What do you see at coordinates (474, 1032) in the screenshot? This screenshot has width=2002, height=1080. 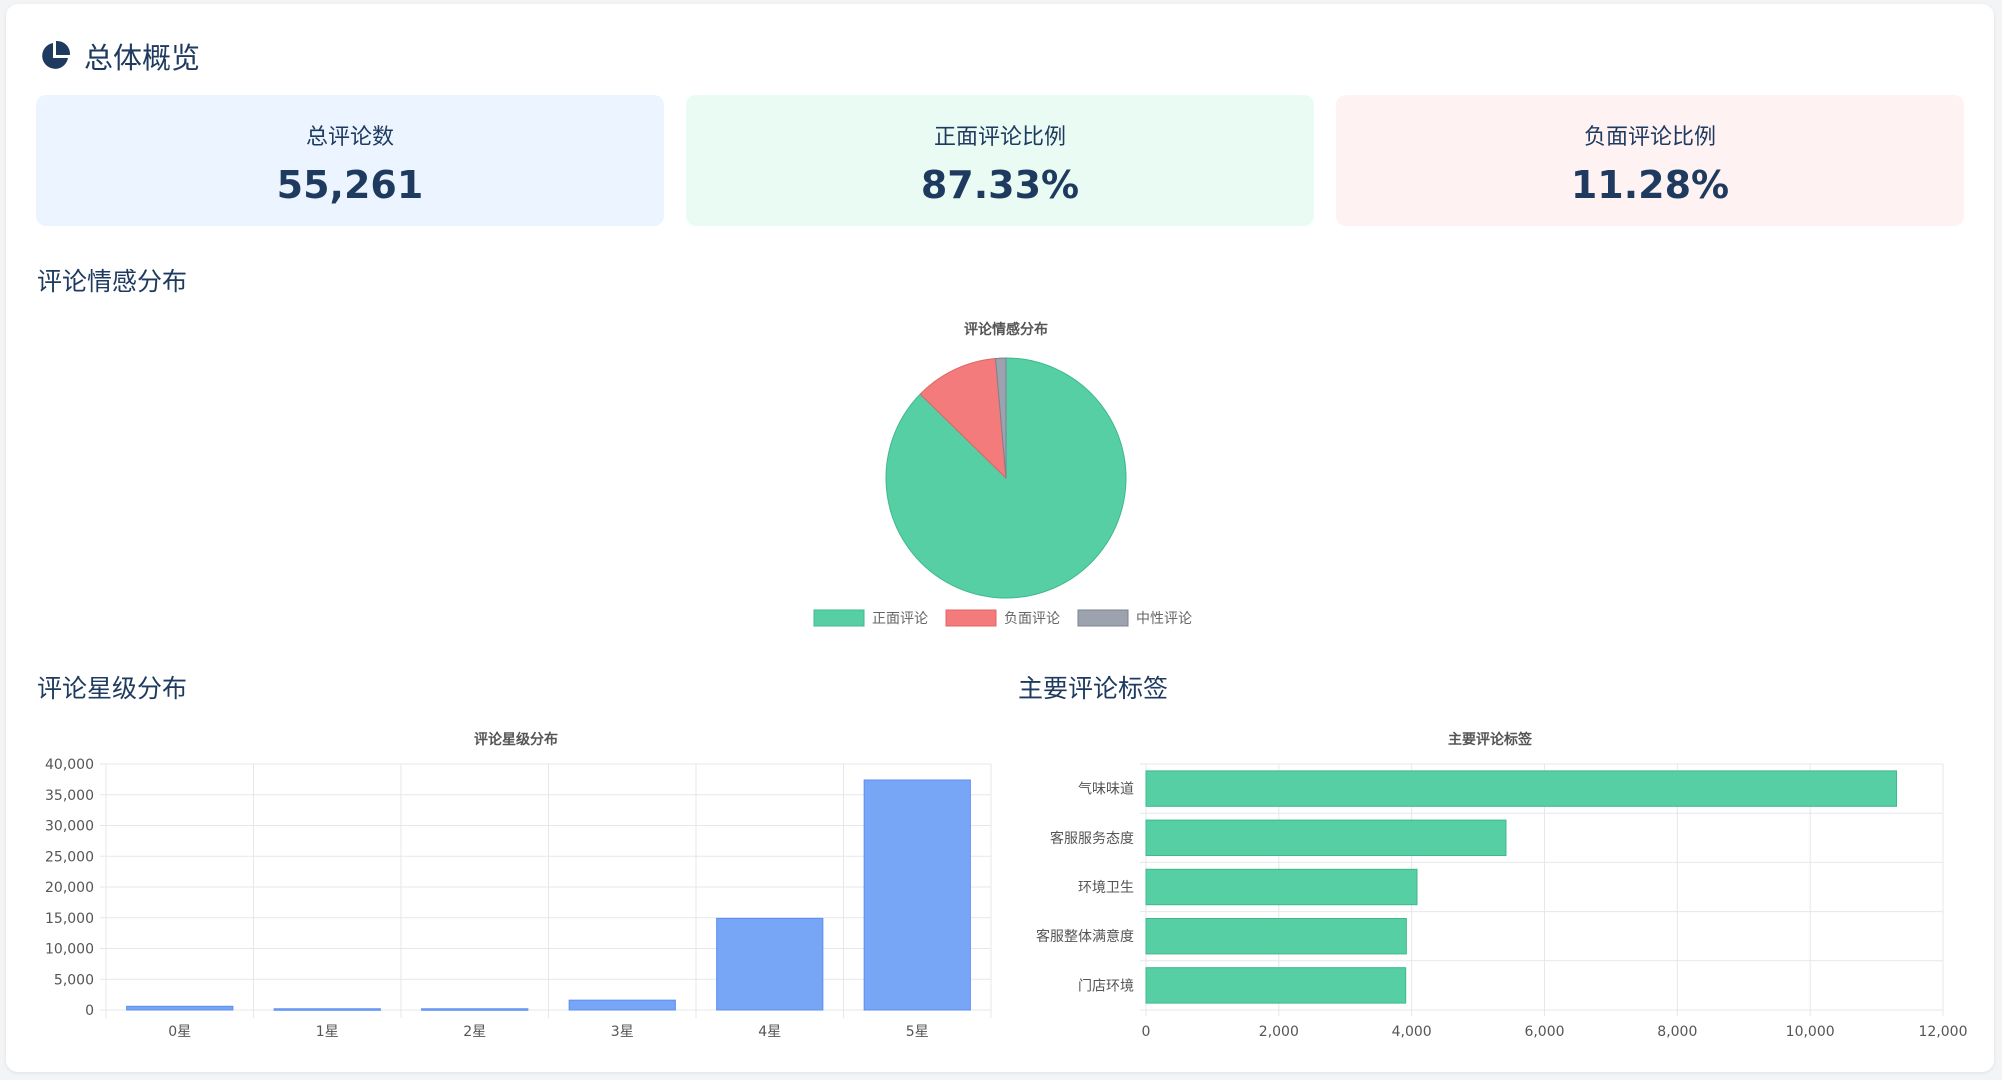 I see `x-tick-label: 2星` at bounding box center [474, 1032].